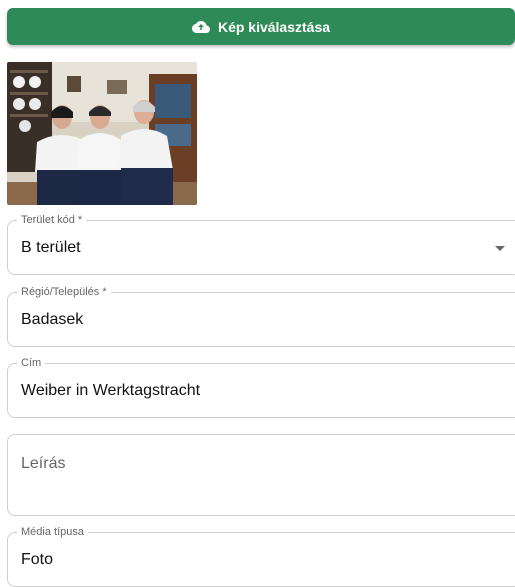 This screenshot has height=587, width=515. Describe the element at coordinates (200, 26) in the screenshot. I see `cloud-upload-icon` at that location.